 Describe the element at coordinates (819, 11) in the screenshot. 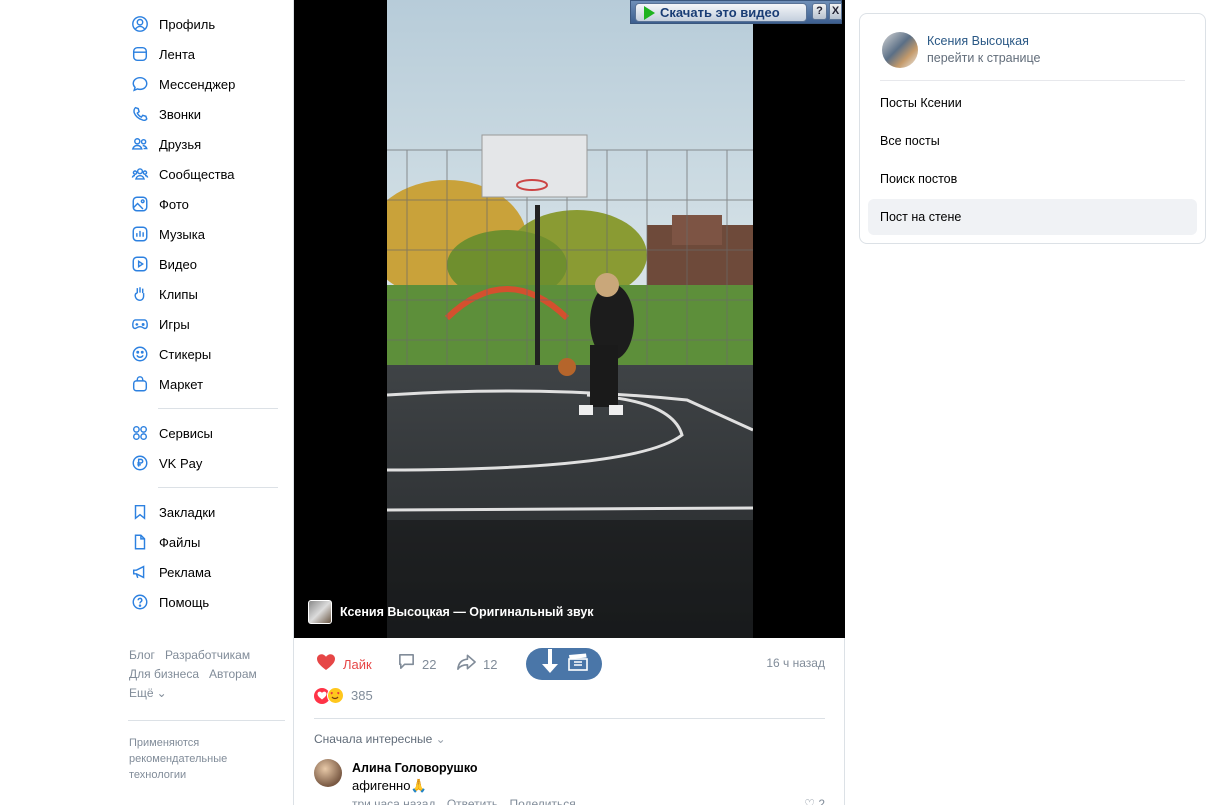

I see `help-button: ?` at that location.